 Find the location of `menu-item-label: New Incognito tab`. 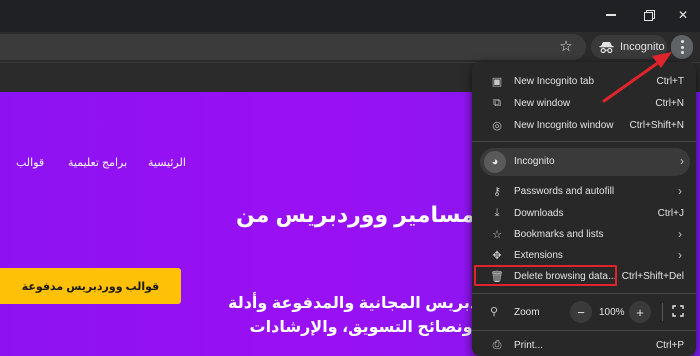

menu-item-label: New Incognito tab is located at coordinates (554, 81).